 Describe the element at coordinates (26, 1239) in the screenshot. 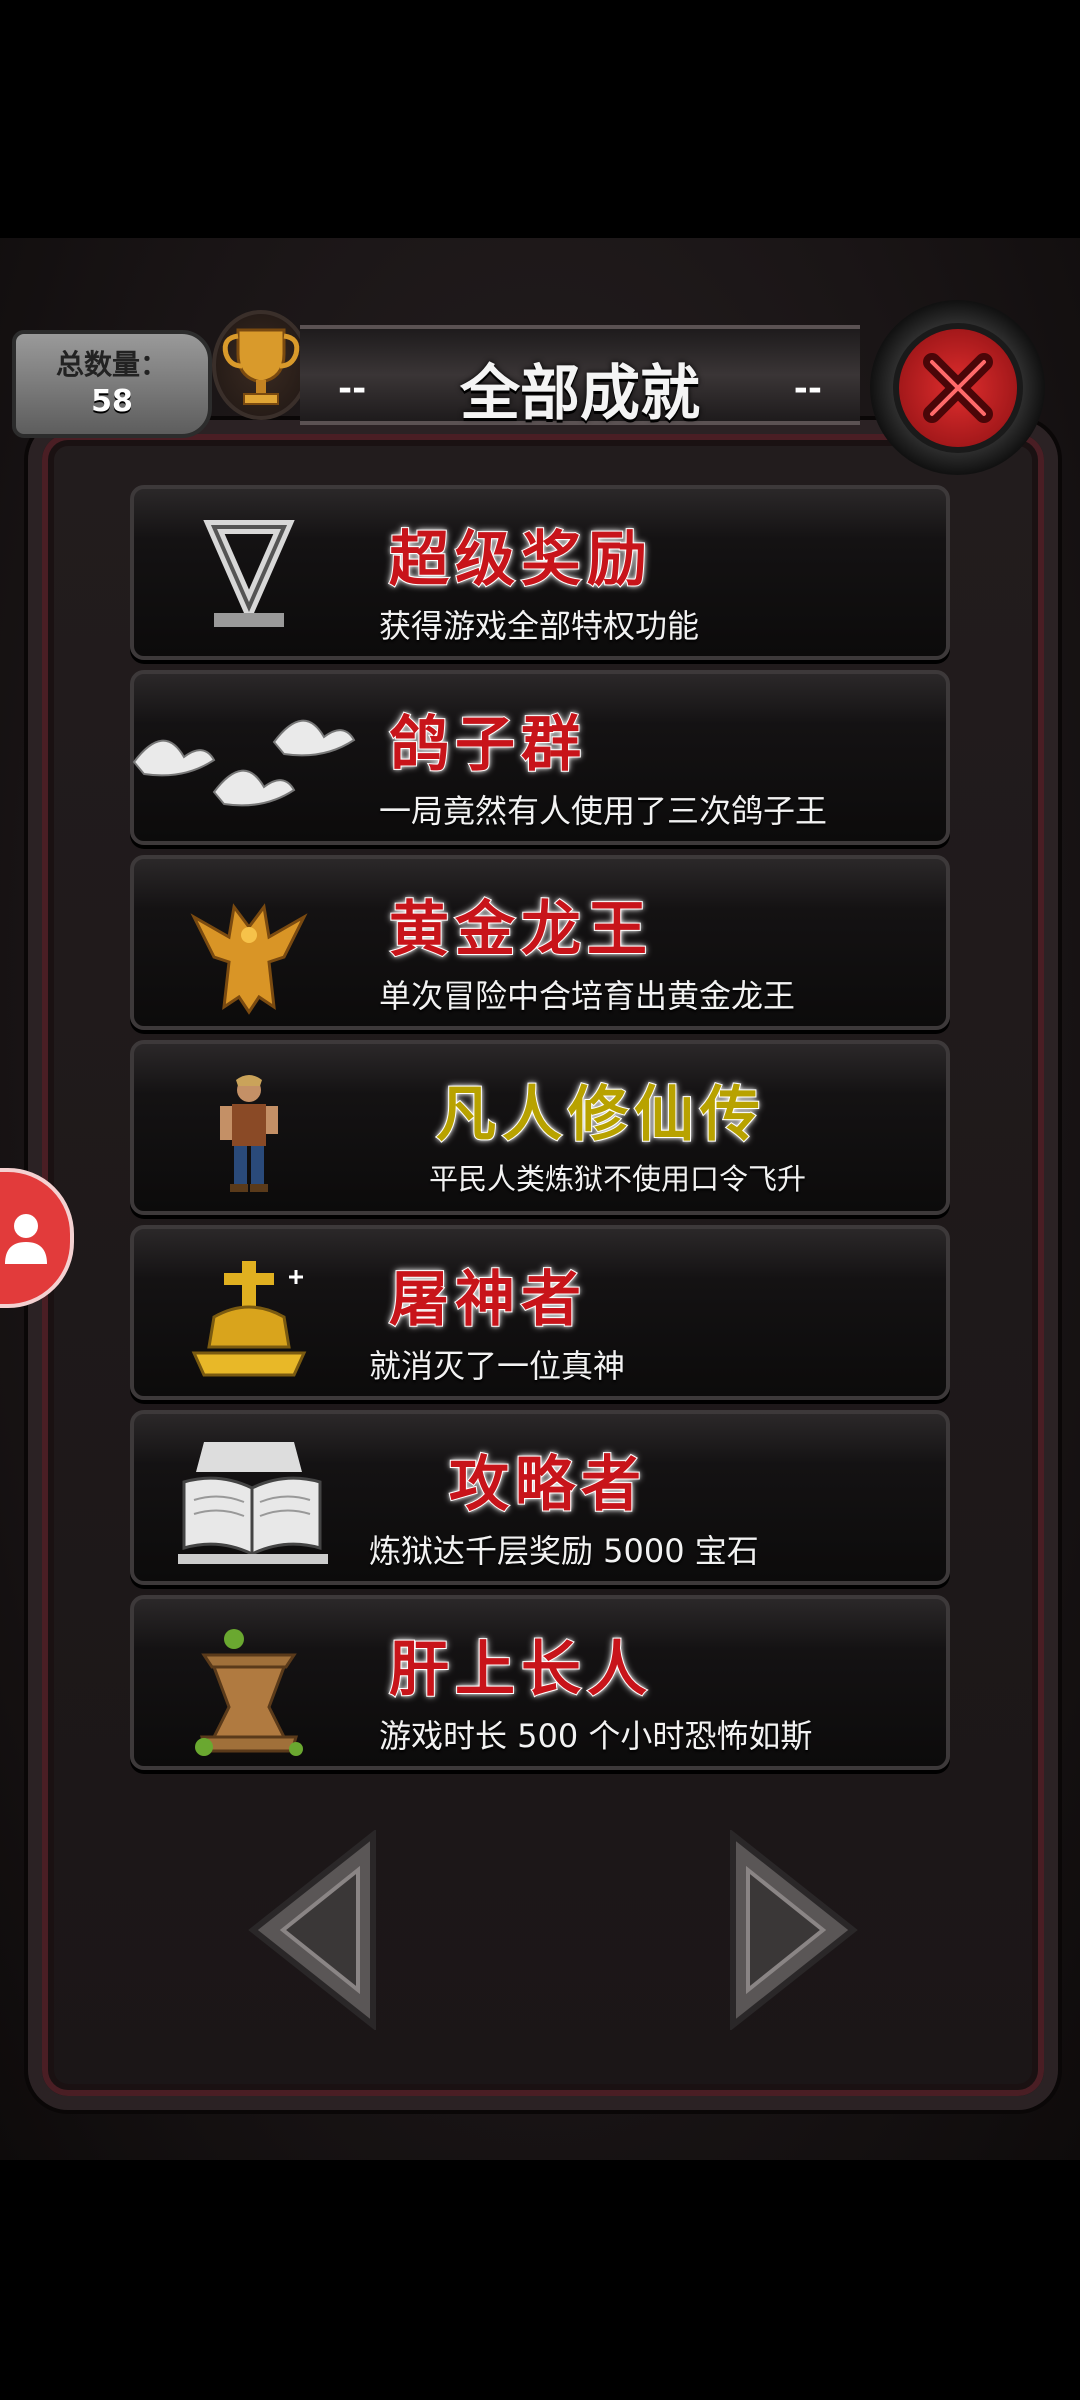

I see `user-icon` at that location.